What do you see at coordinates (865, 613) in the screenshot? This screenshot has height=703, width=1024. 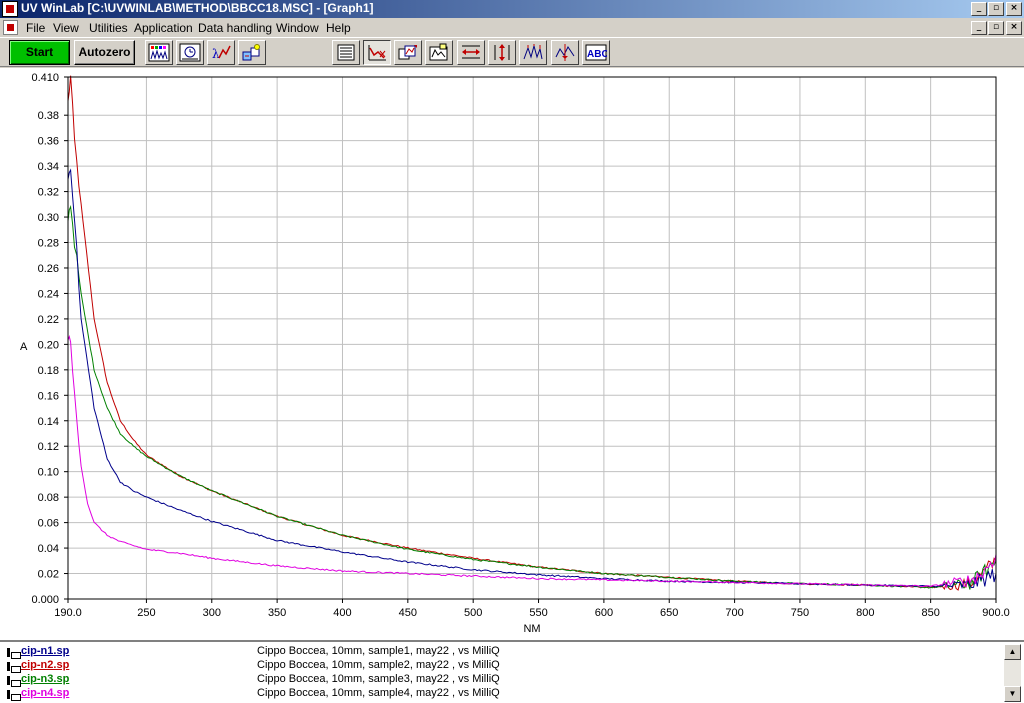 I see `x-tick-label: 800` at bounding box center [865, 613].